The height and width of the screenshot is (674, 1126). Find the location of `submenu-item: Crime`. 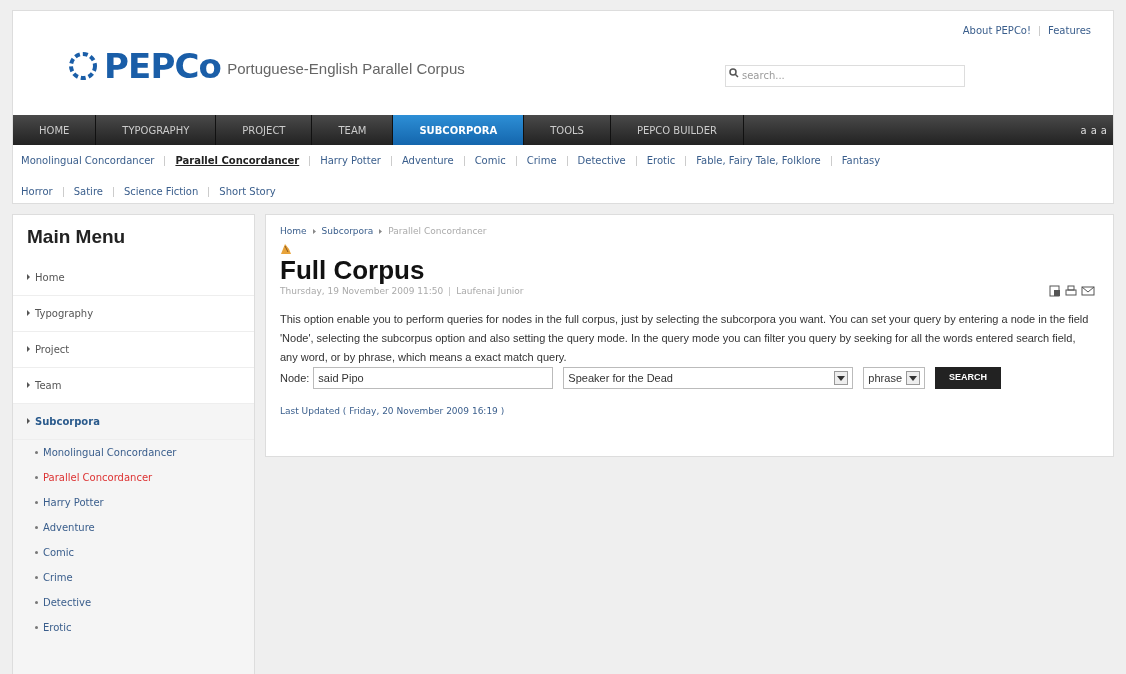

submenu-item: Crime is located at coordinates (133, 577).